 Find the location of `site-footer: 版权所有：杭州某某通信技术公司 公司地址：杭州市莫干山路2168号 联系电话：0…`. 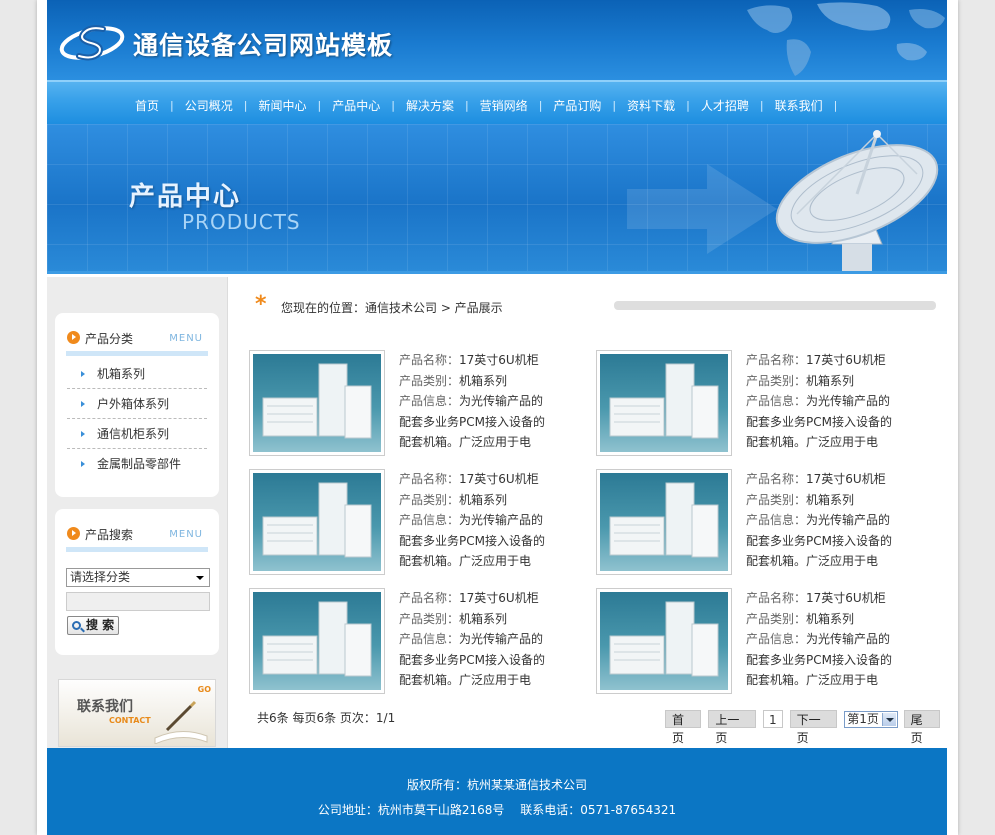

site-footer: 版权所有：杭州某某通信技术公司 公司地址：杭州市莫干山路2168号 联系电话：0… is located at coordinates (497, 791).